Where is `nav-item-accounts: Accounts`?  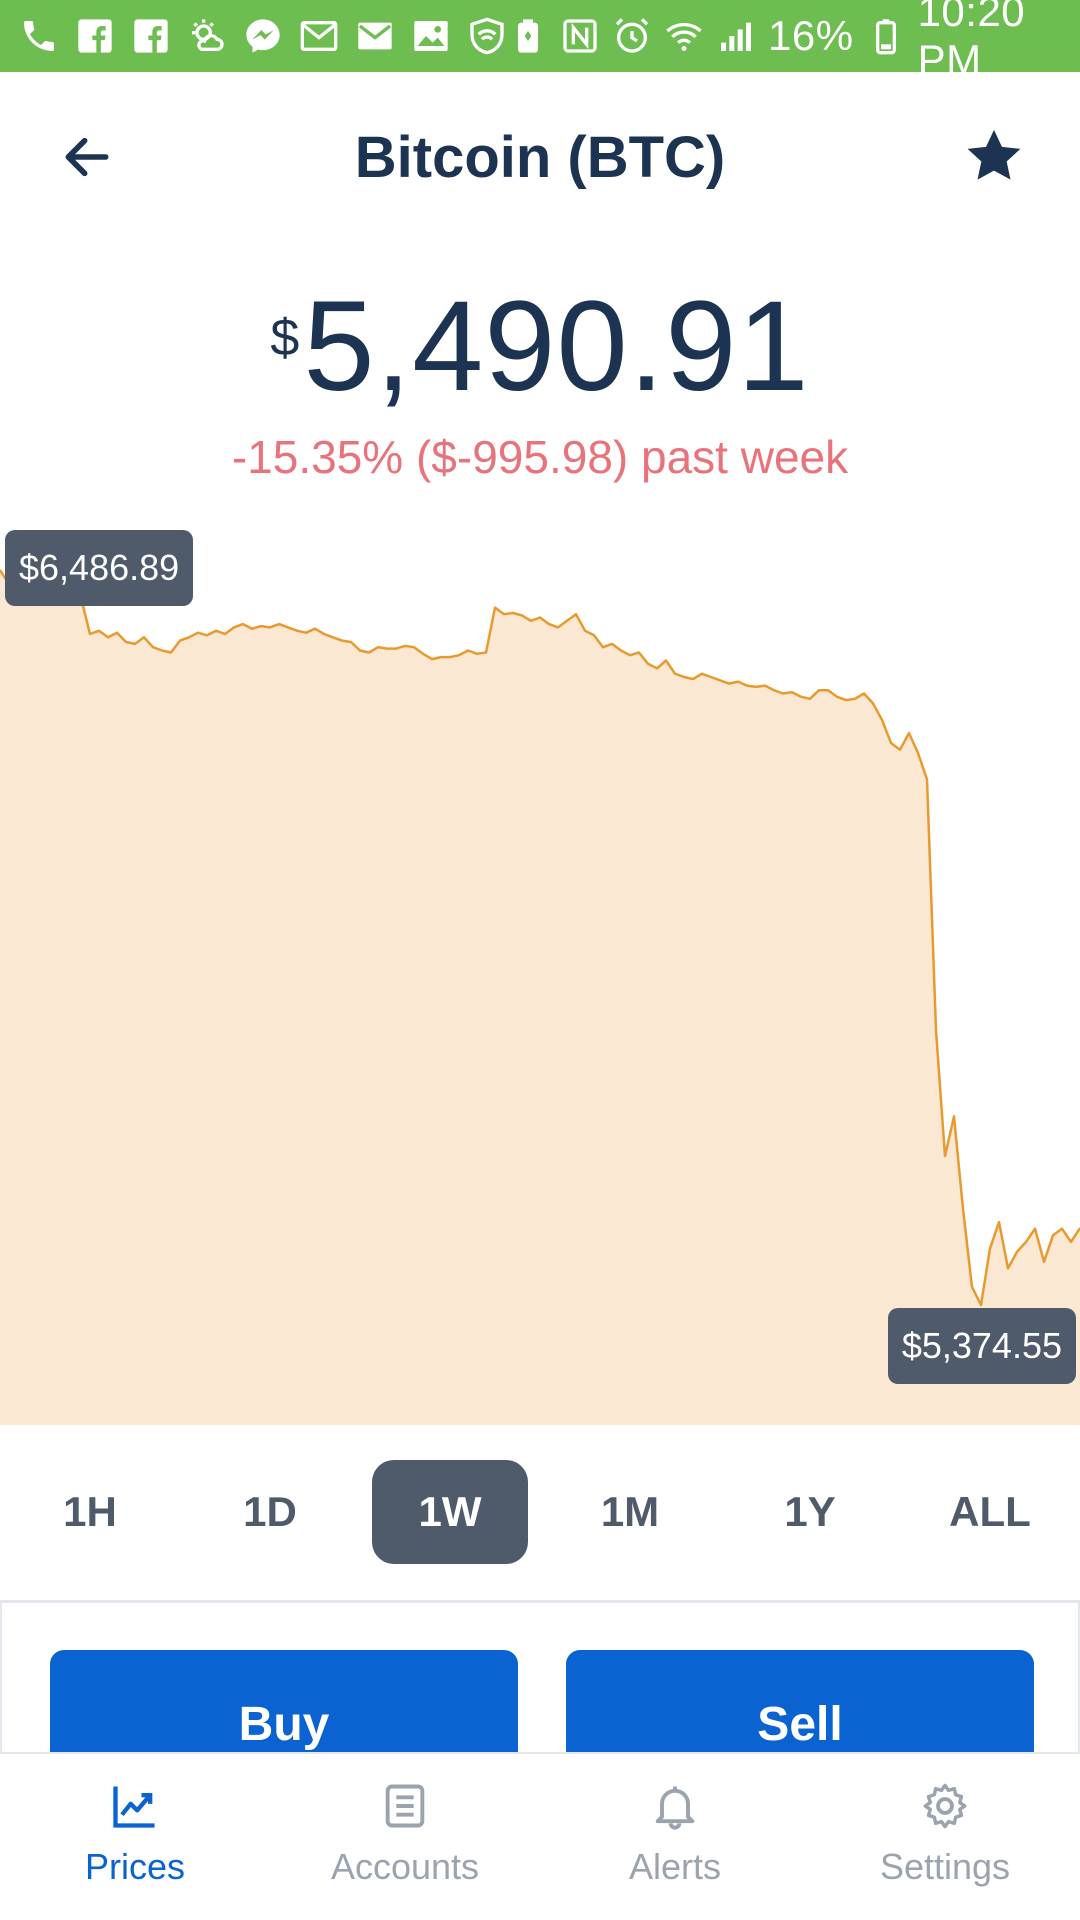
nav-item-accounts: Accounts is located at coordinates (405, 1837).